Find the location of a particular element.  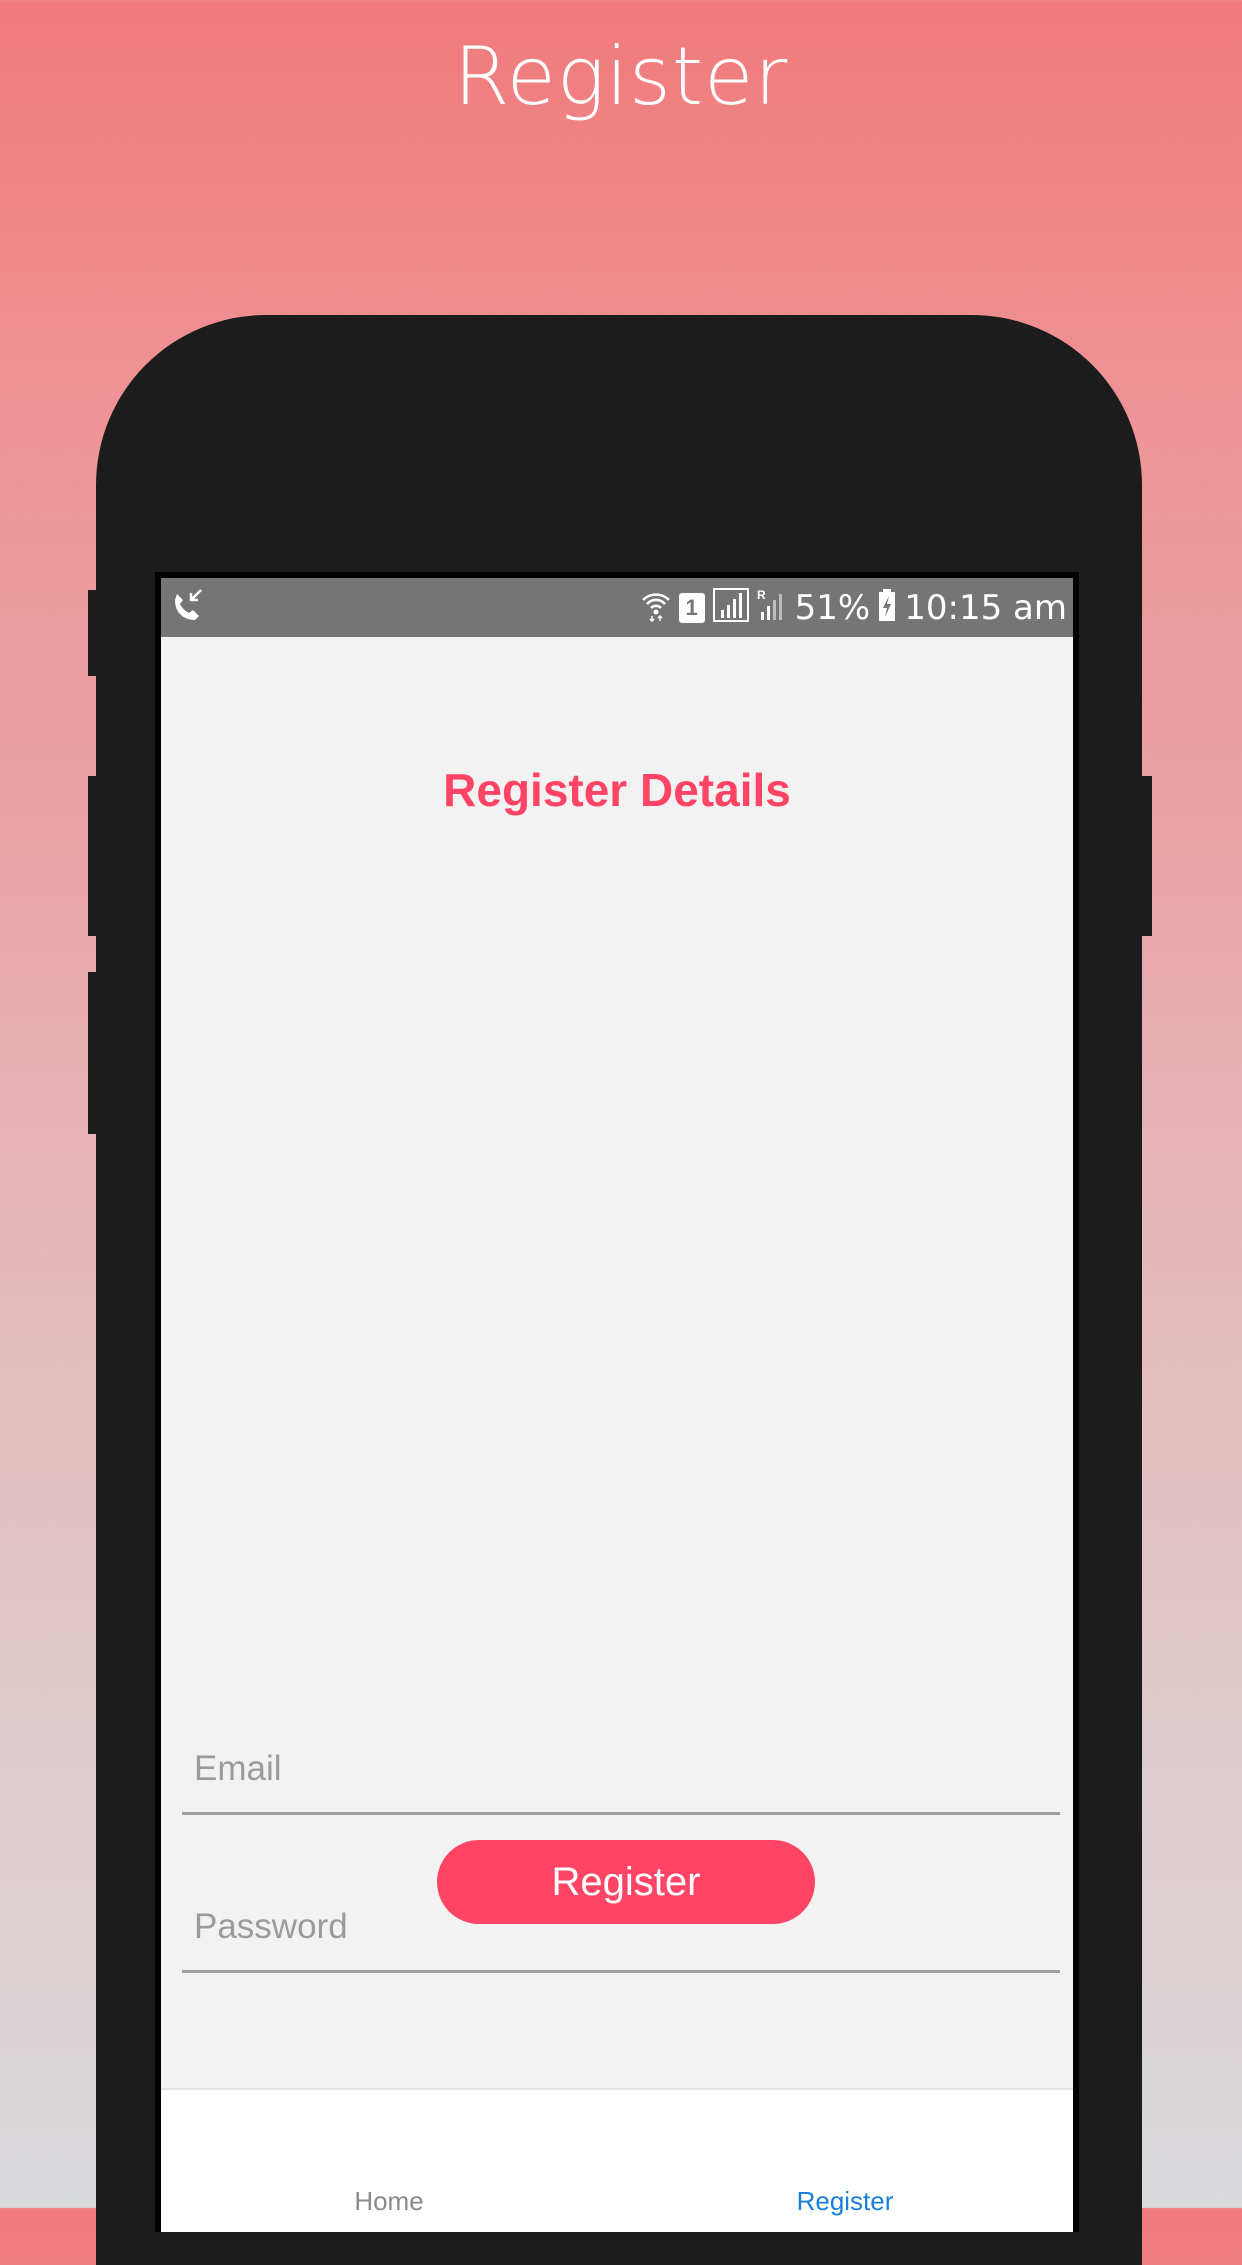

status-time: 10:15 am is located at coordinates (985, 607).